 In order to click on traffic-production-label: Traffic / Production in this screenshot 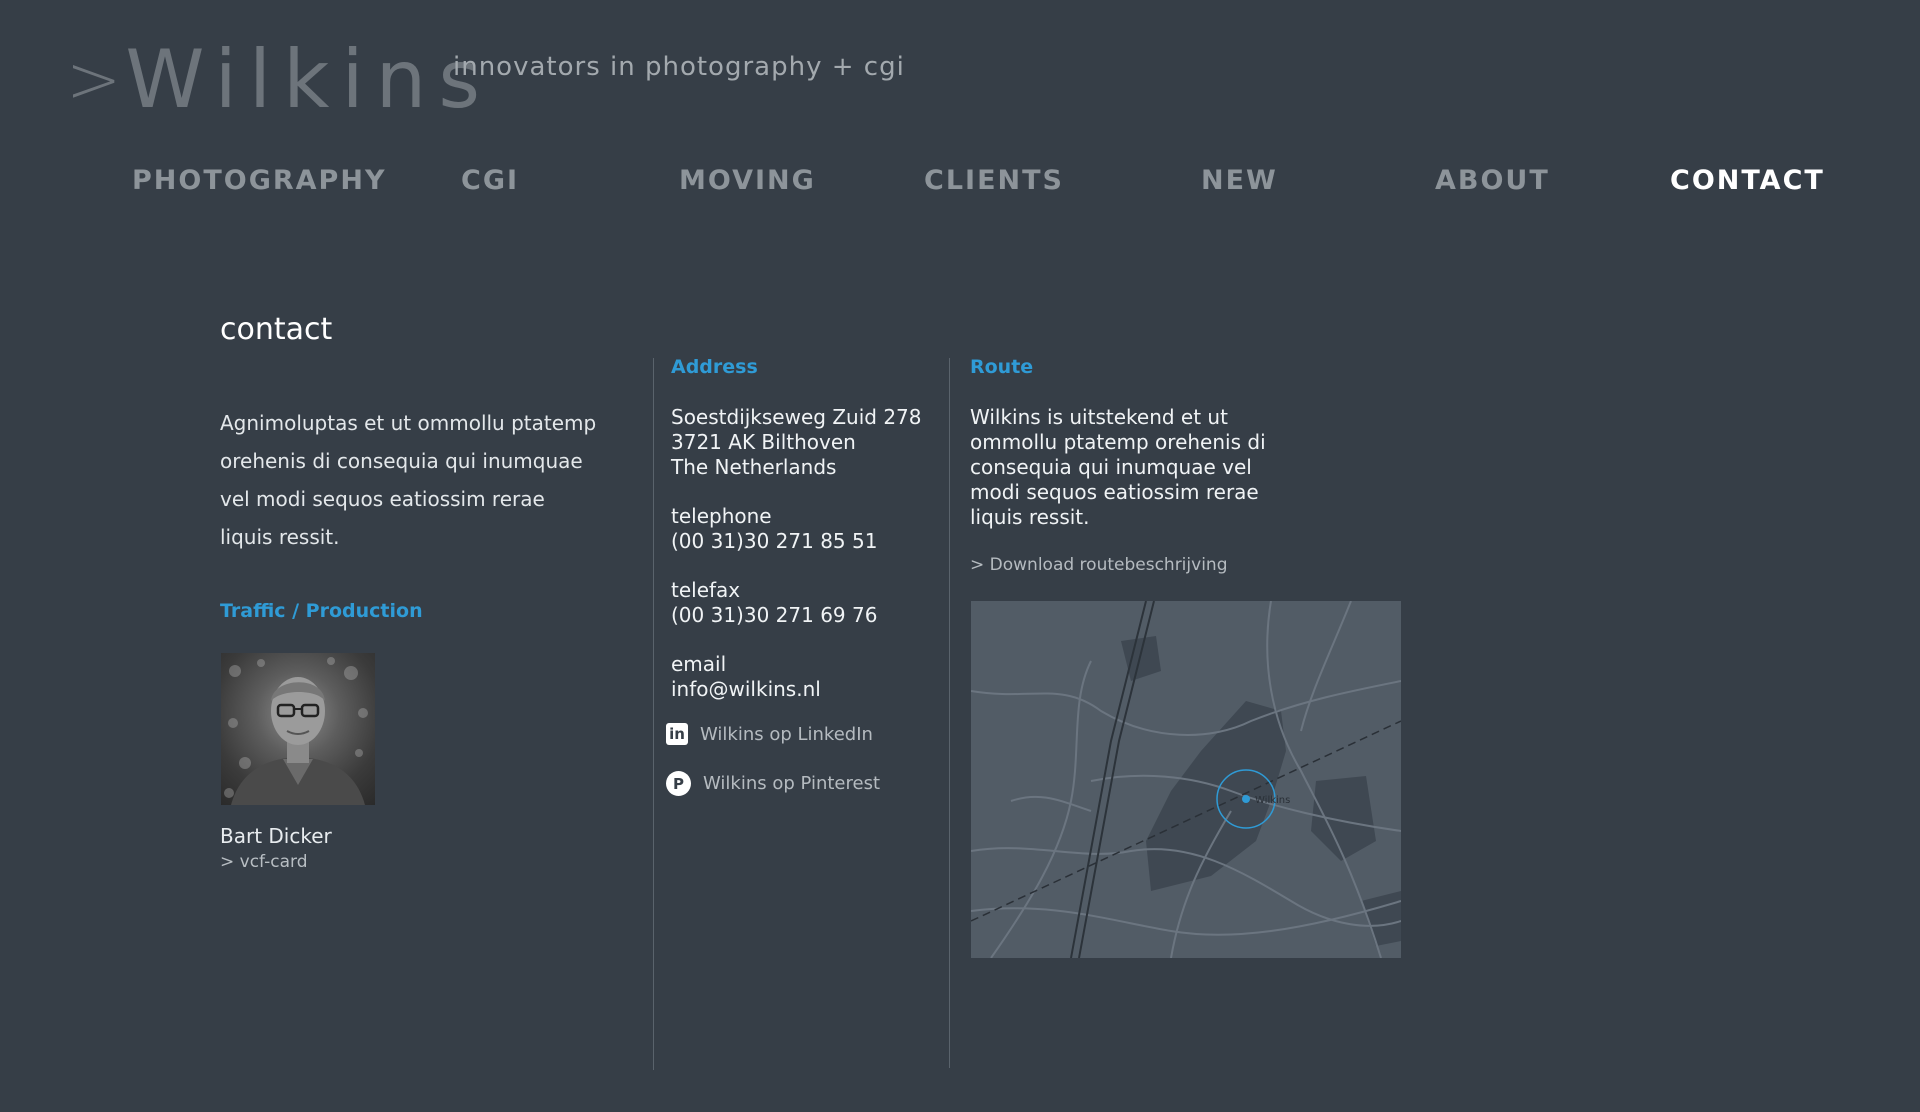, I will do `click(321, 611)`.